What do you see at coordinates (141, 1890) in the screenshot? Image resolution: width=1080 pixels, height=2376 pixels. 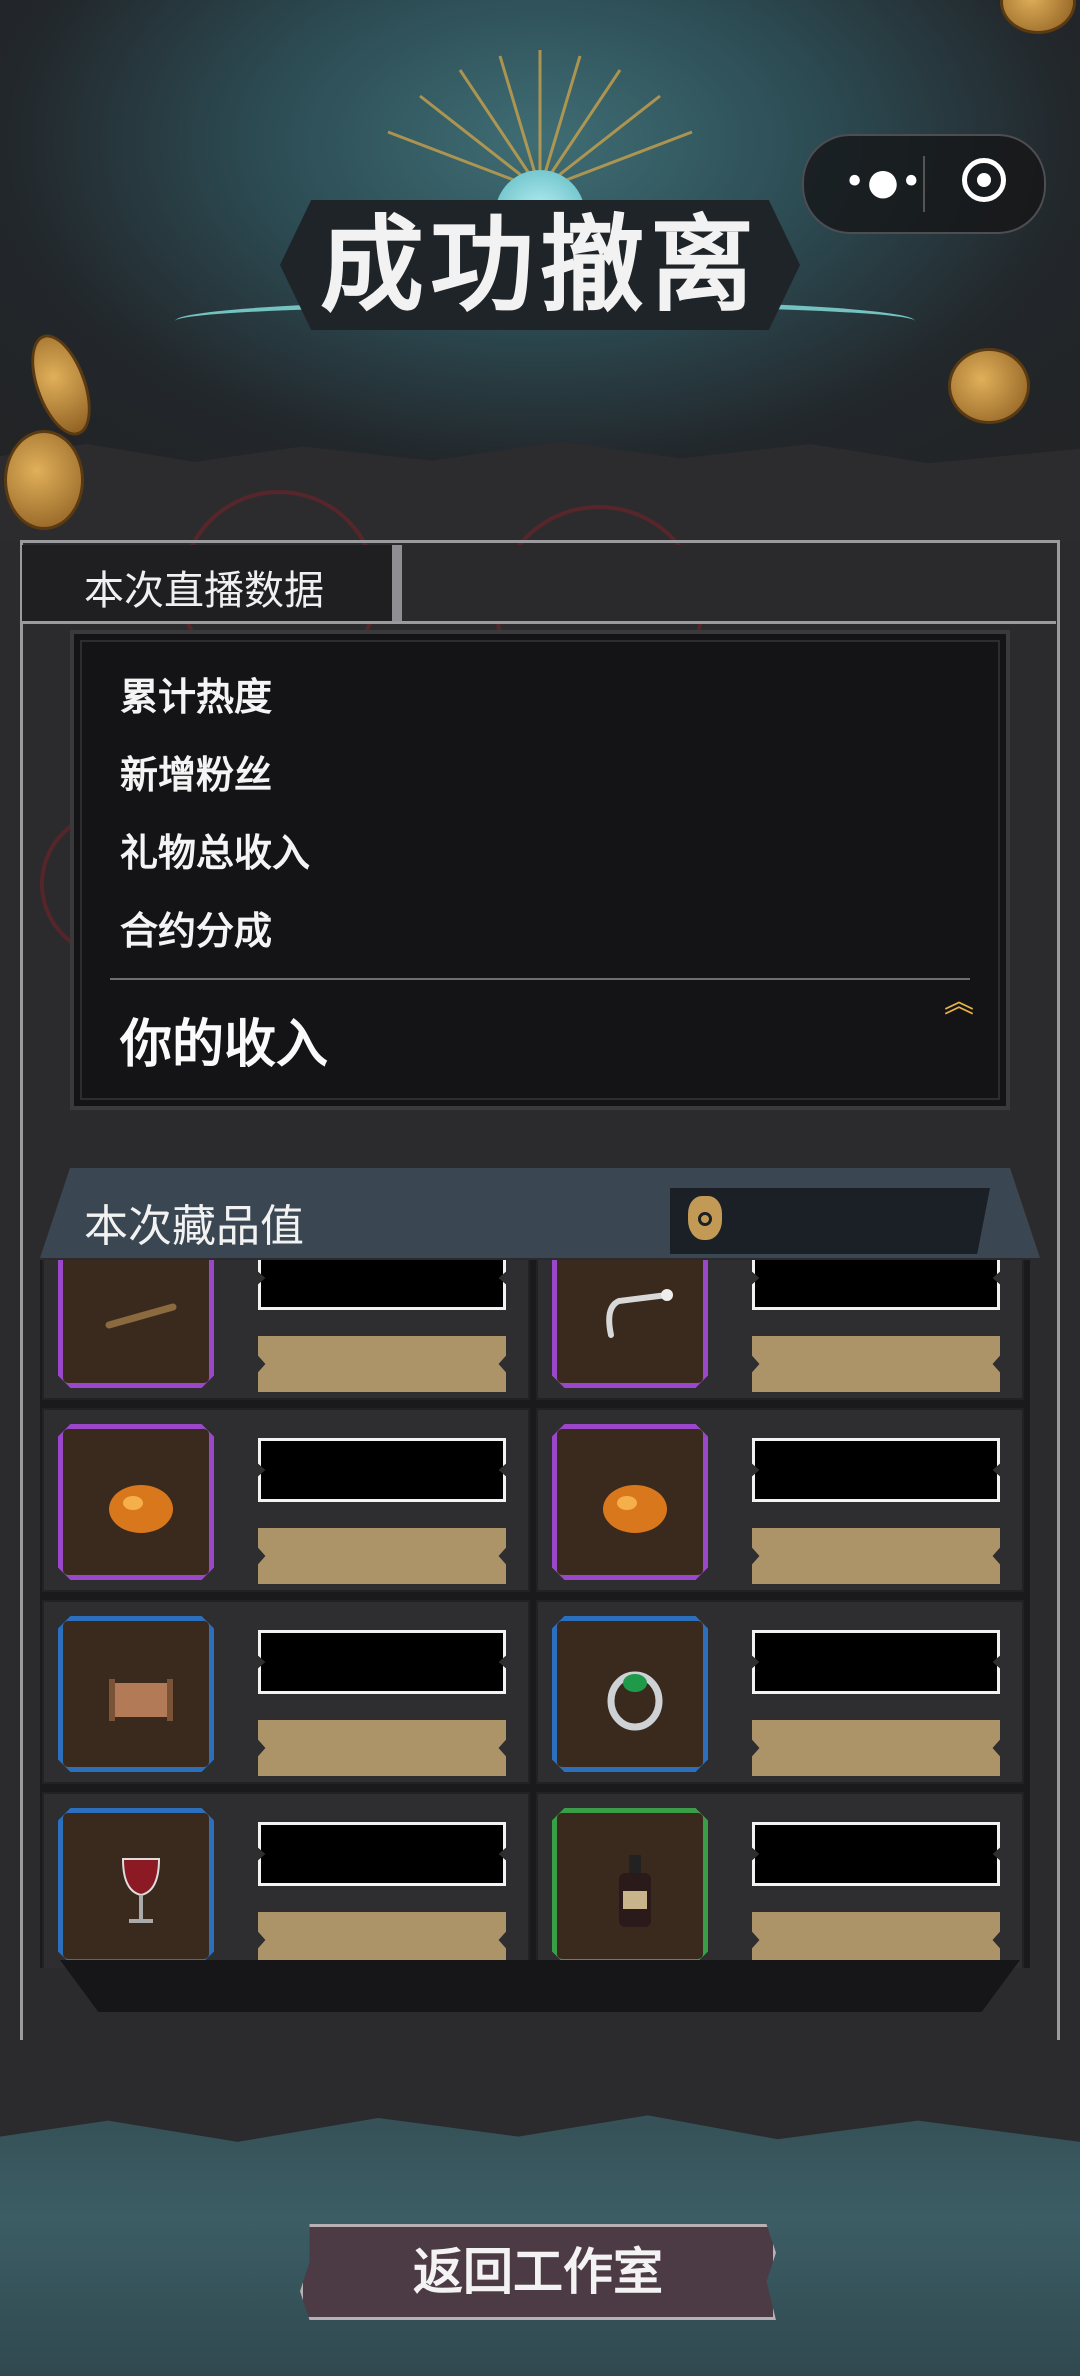 I see `wine-glass-icon` at bounding box center [141, 1890].